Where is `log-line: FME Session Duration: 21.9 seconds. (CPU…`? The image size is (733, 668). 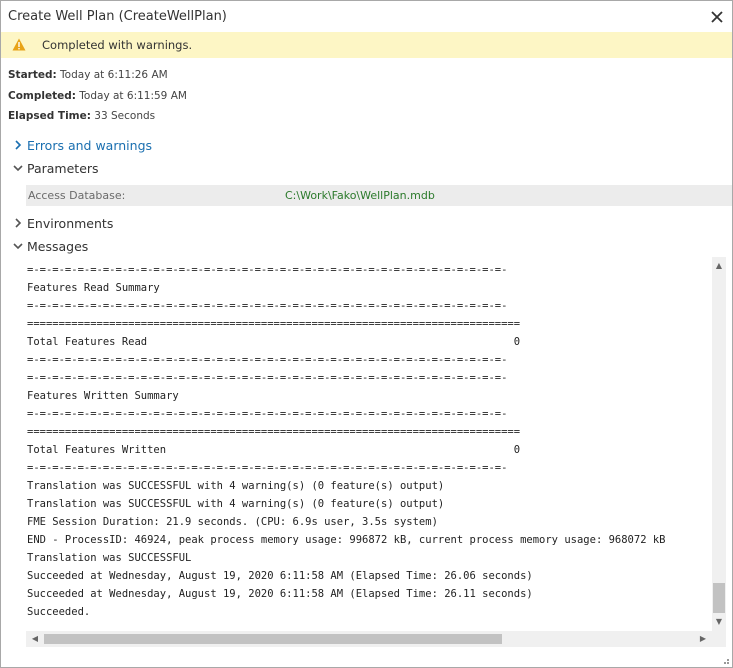 log-line: FME Session Duration: 21.9 seconds. (CPU… is located at coordinates (232, 522).